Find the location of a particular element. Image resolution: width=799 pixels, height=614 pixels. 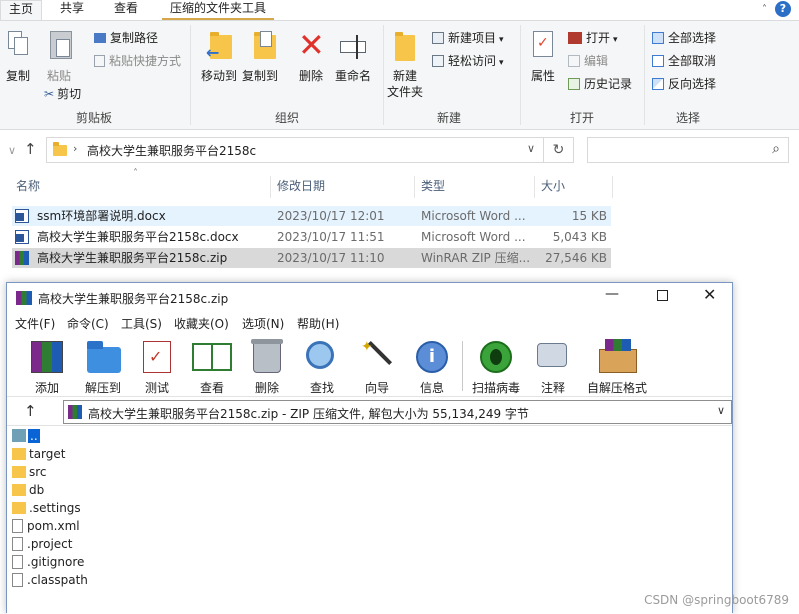

file-size: 27,546 KB is located at coordinates (576, 258).